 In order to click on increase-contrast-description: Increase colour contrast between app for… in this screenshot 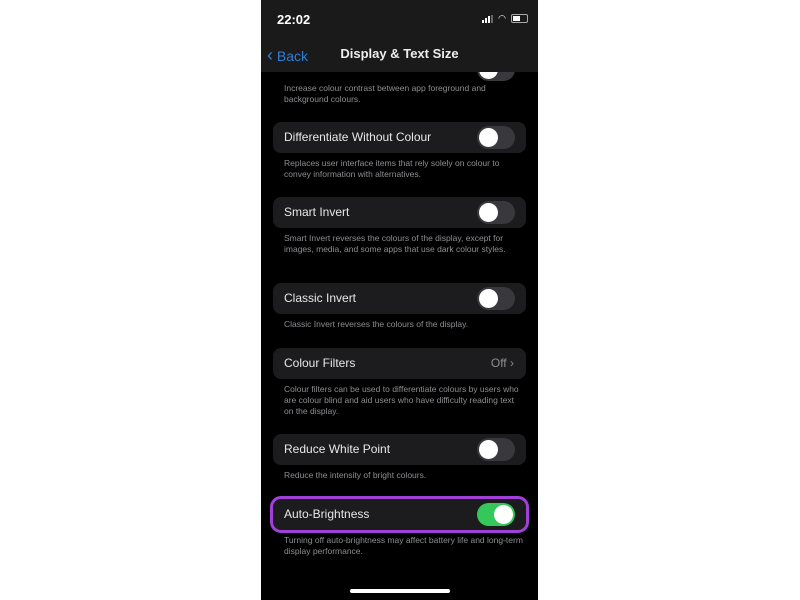, I will do `click(385, 93)`.